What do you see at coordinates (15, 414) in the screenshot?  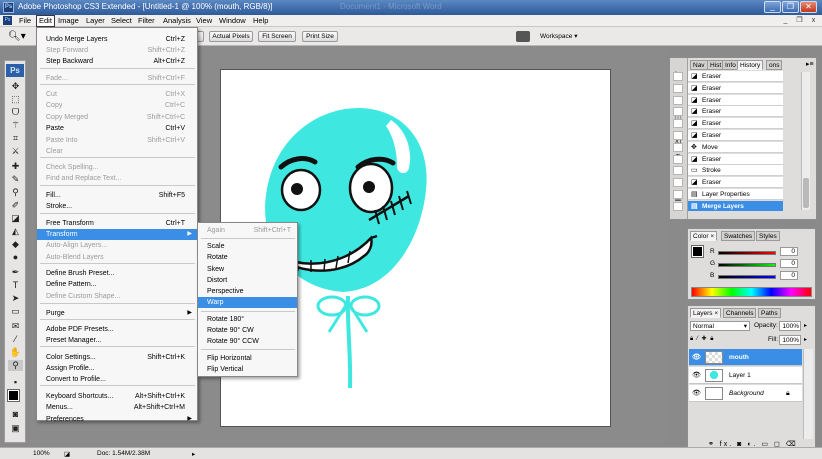 I see `quick-mask-icon: ◙` at bounding box center [15, 414].